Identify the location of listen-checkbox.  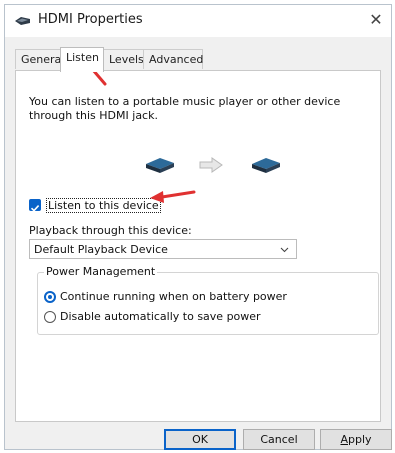
(35, 205).